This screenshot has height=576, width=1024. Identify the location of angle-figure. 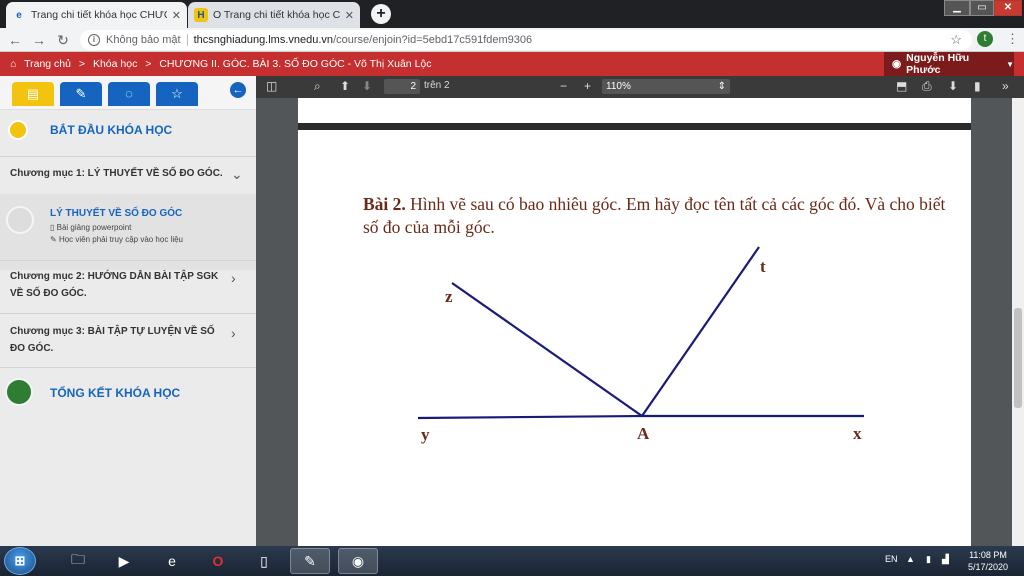
(640, 333).